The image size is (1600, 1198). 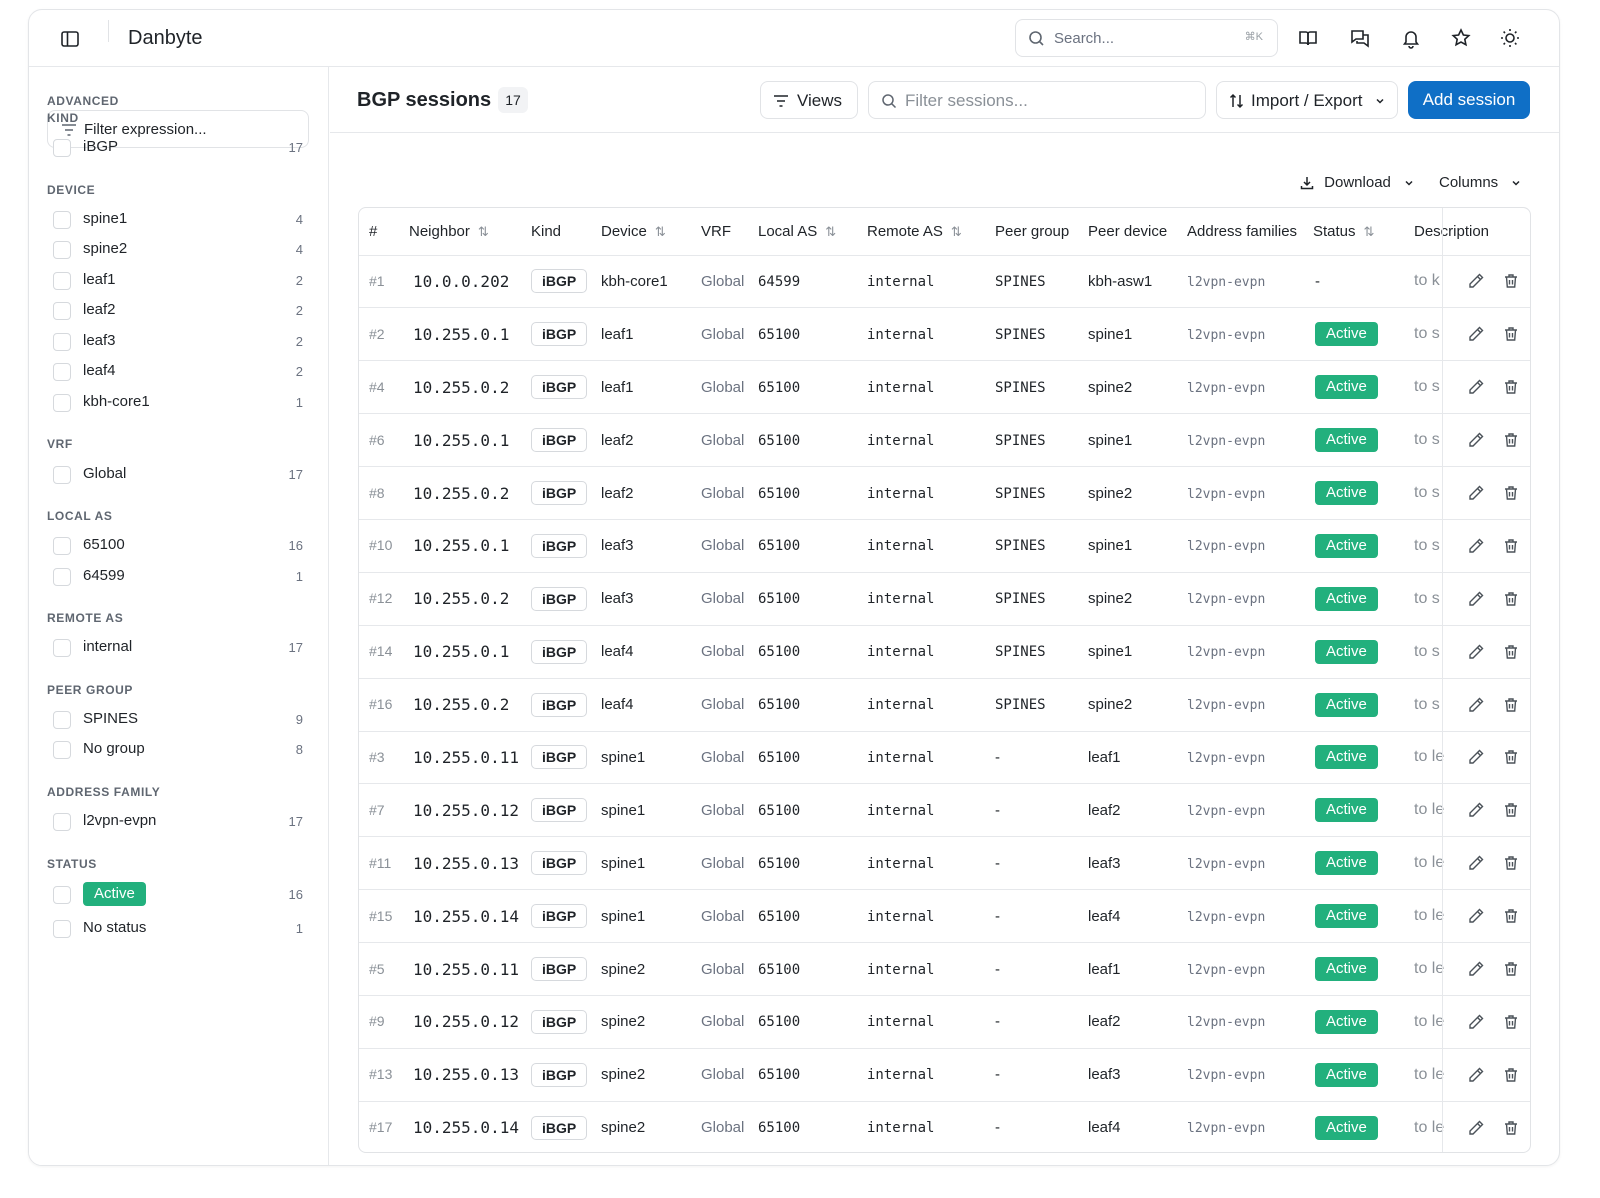 What do you see at coordinates (649, 232) in the screenshot?
I see `column-header: Device ⇅` at bounding box center [649, 232].